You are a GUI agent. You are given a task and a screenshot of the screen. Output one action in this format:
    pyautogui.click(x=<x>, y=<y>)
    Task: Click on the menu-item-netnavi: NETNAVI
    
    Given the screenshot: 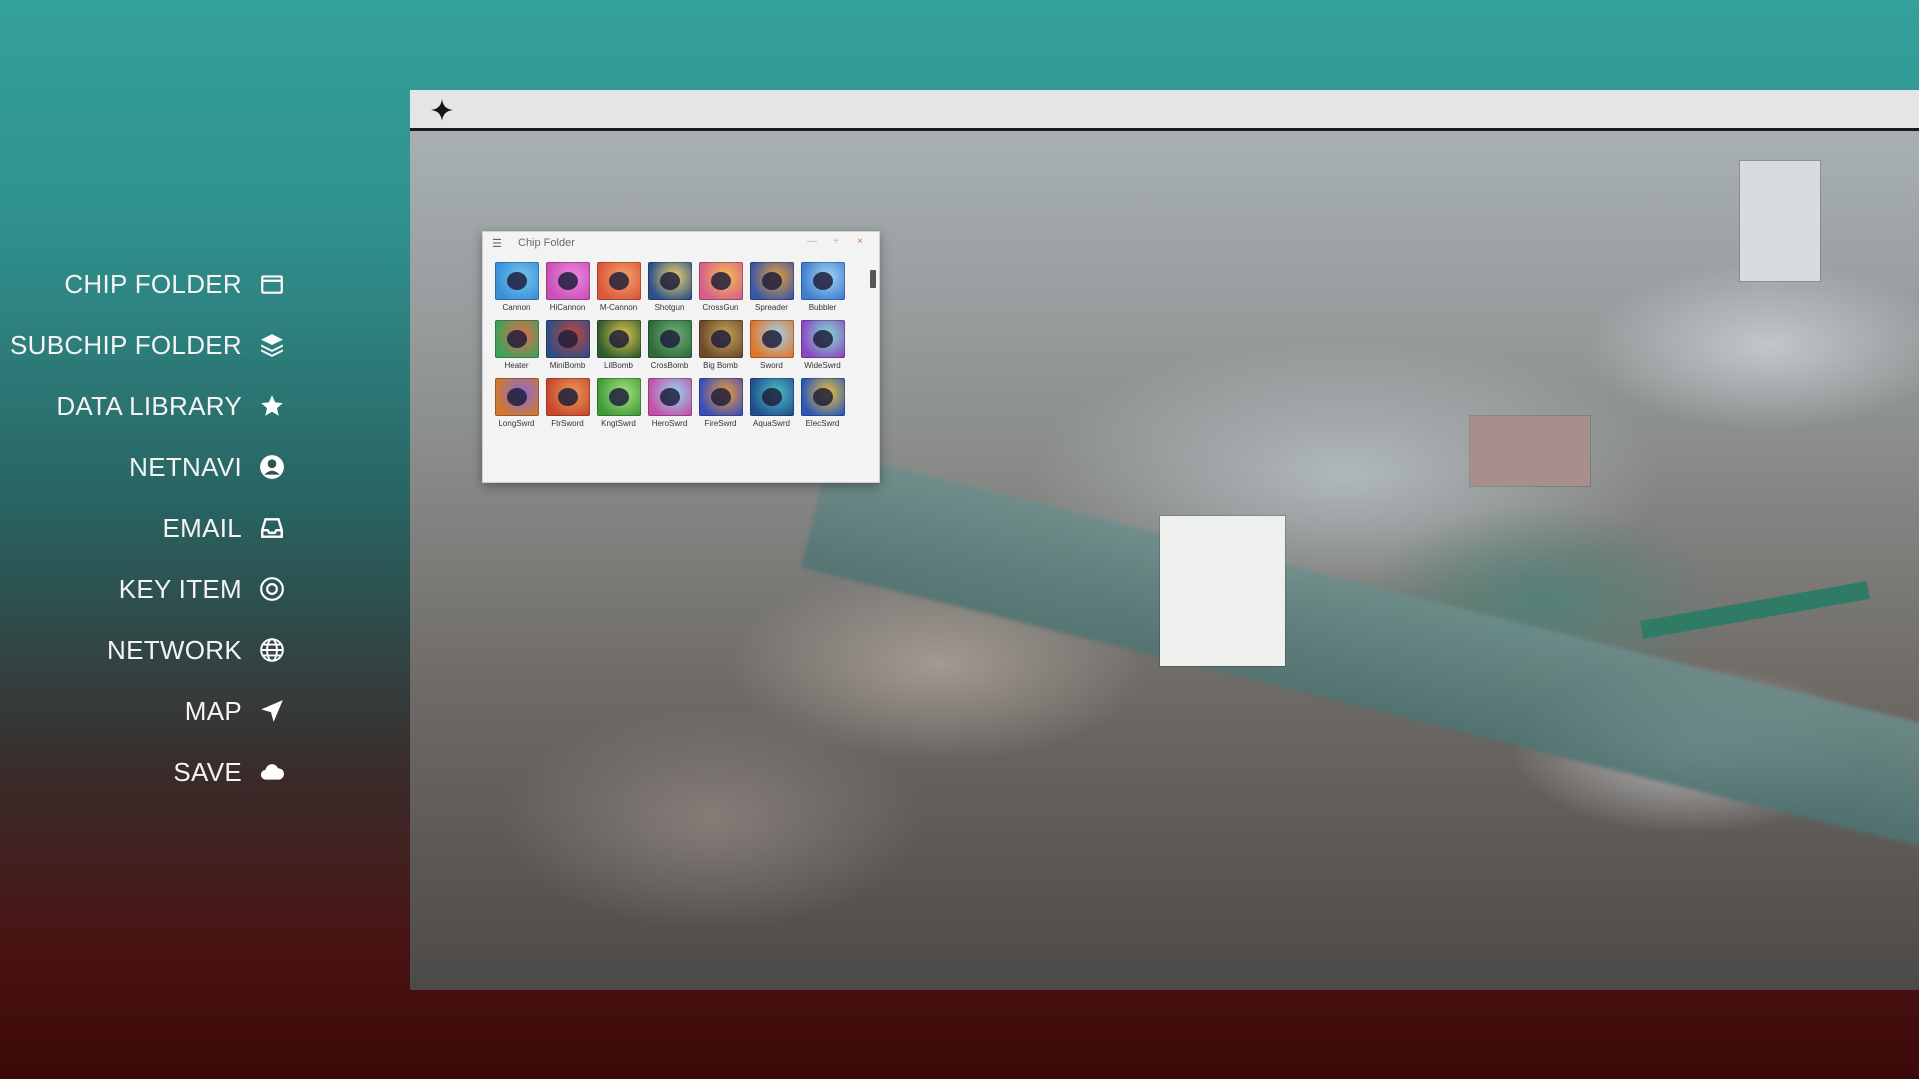 What is the action you would take?
    pyautogui.click(x=207, y=467)
    